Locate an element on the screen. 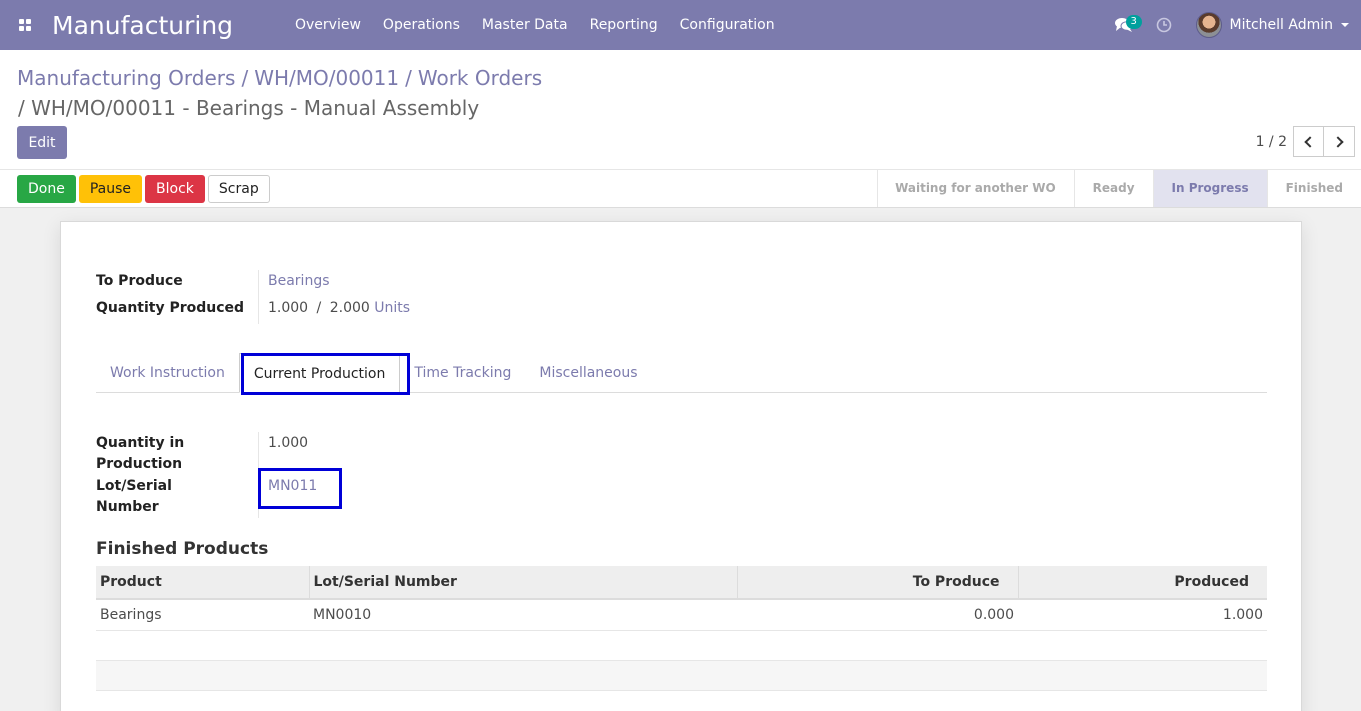 This screenshot has height=711, width=1361. menu-operations: Operations is located at coordinates (421, 25).